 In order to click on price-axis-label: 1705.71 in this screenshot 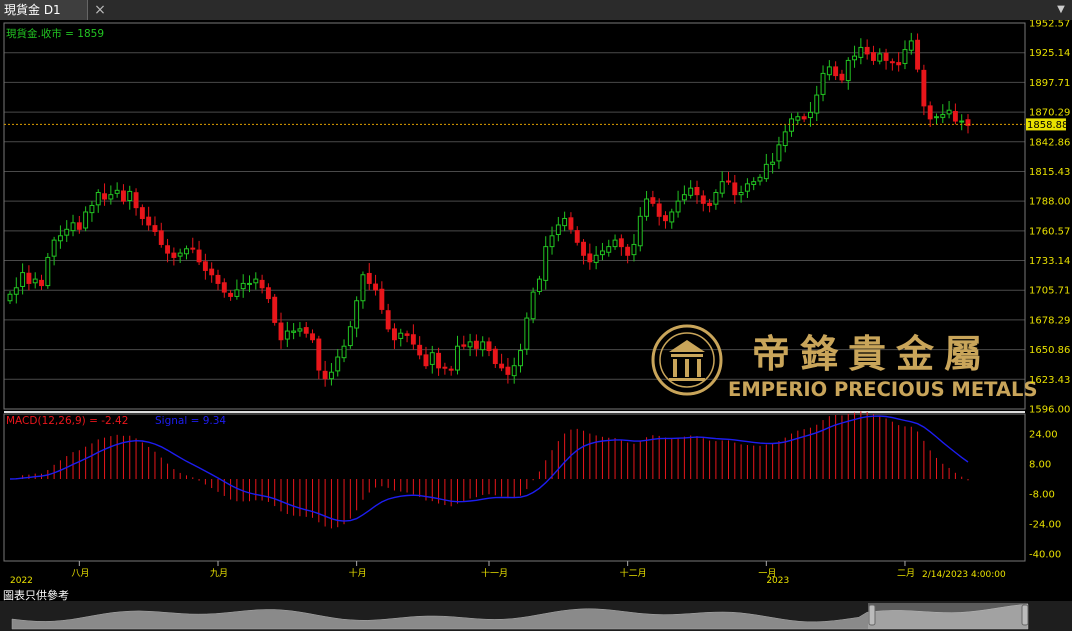, I will do `click(1049, 291)`.